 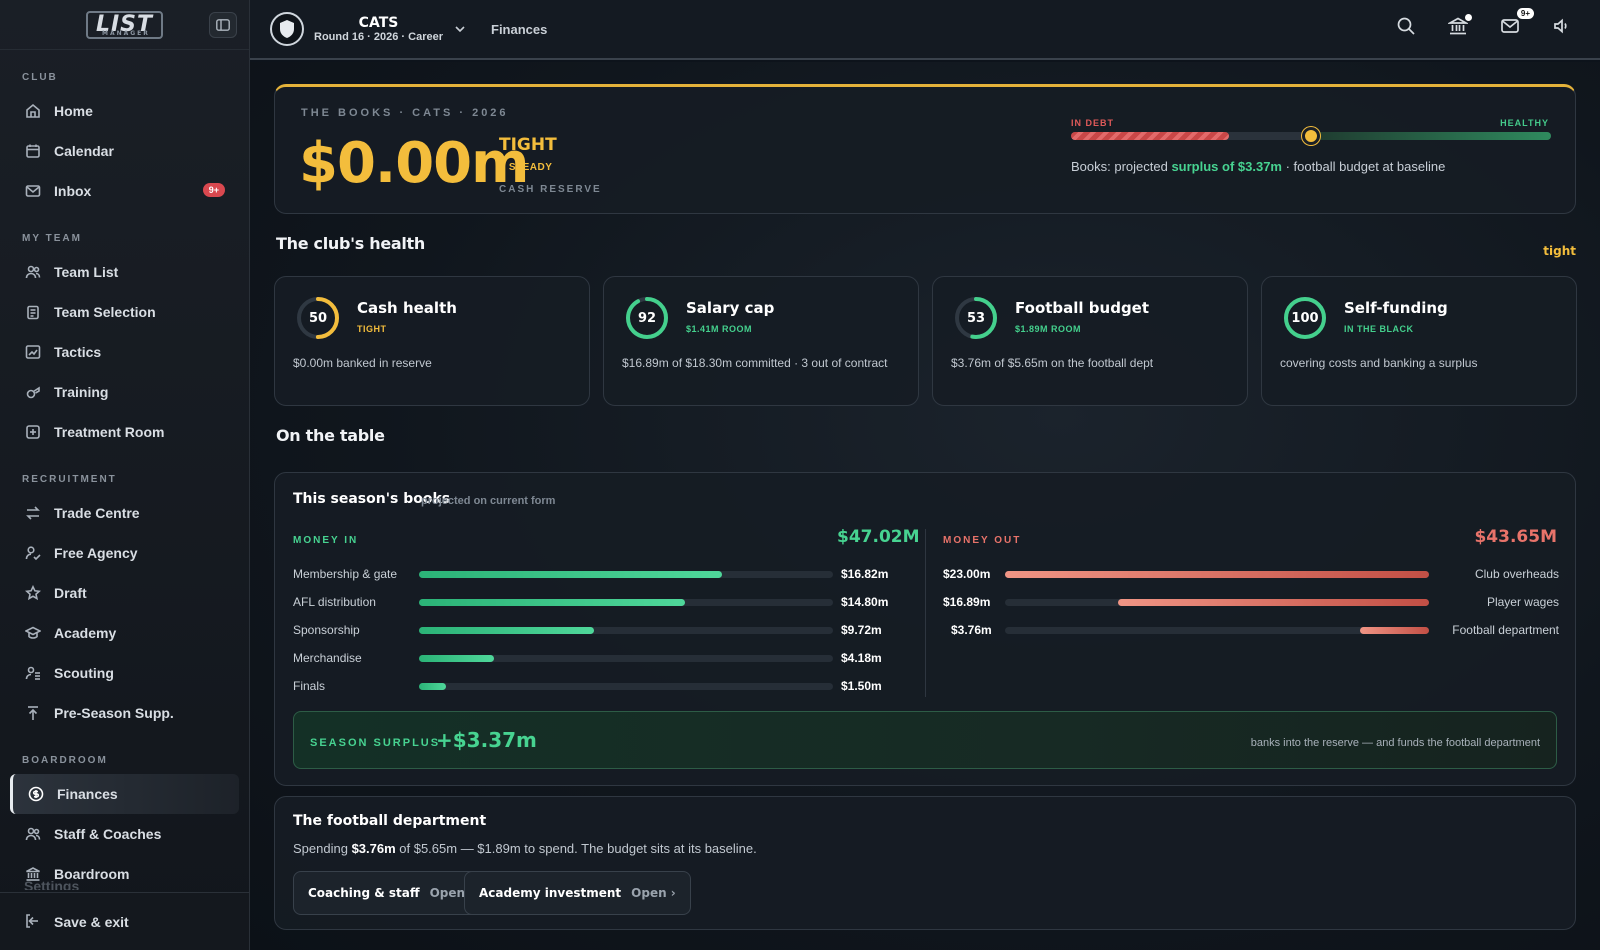 I want to click on sidebar-item-label: Inbox, so click(x=73, y=191).